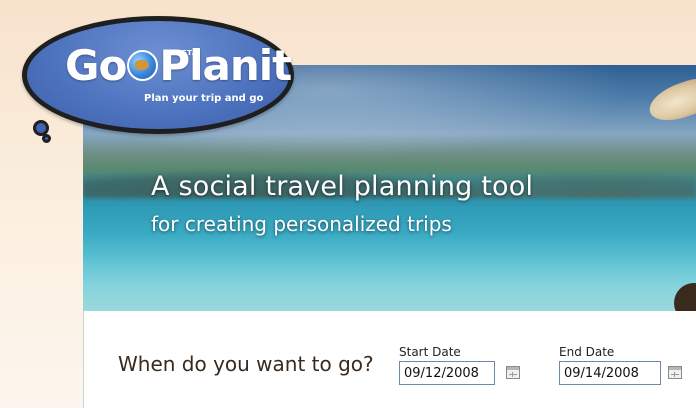 The image size is (696, 408). Describe the element at coordinates (342, 186) in the screenshot. I see `hero-title: A social travel planning tool` at that location.